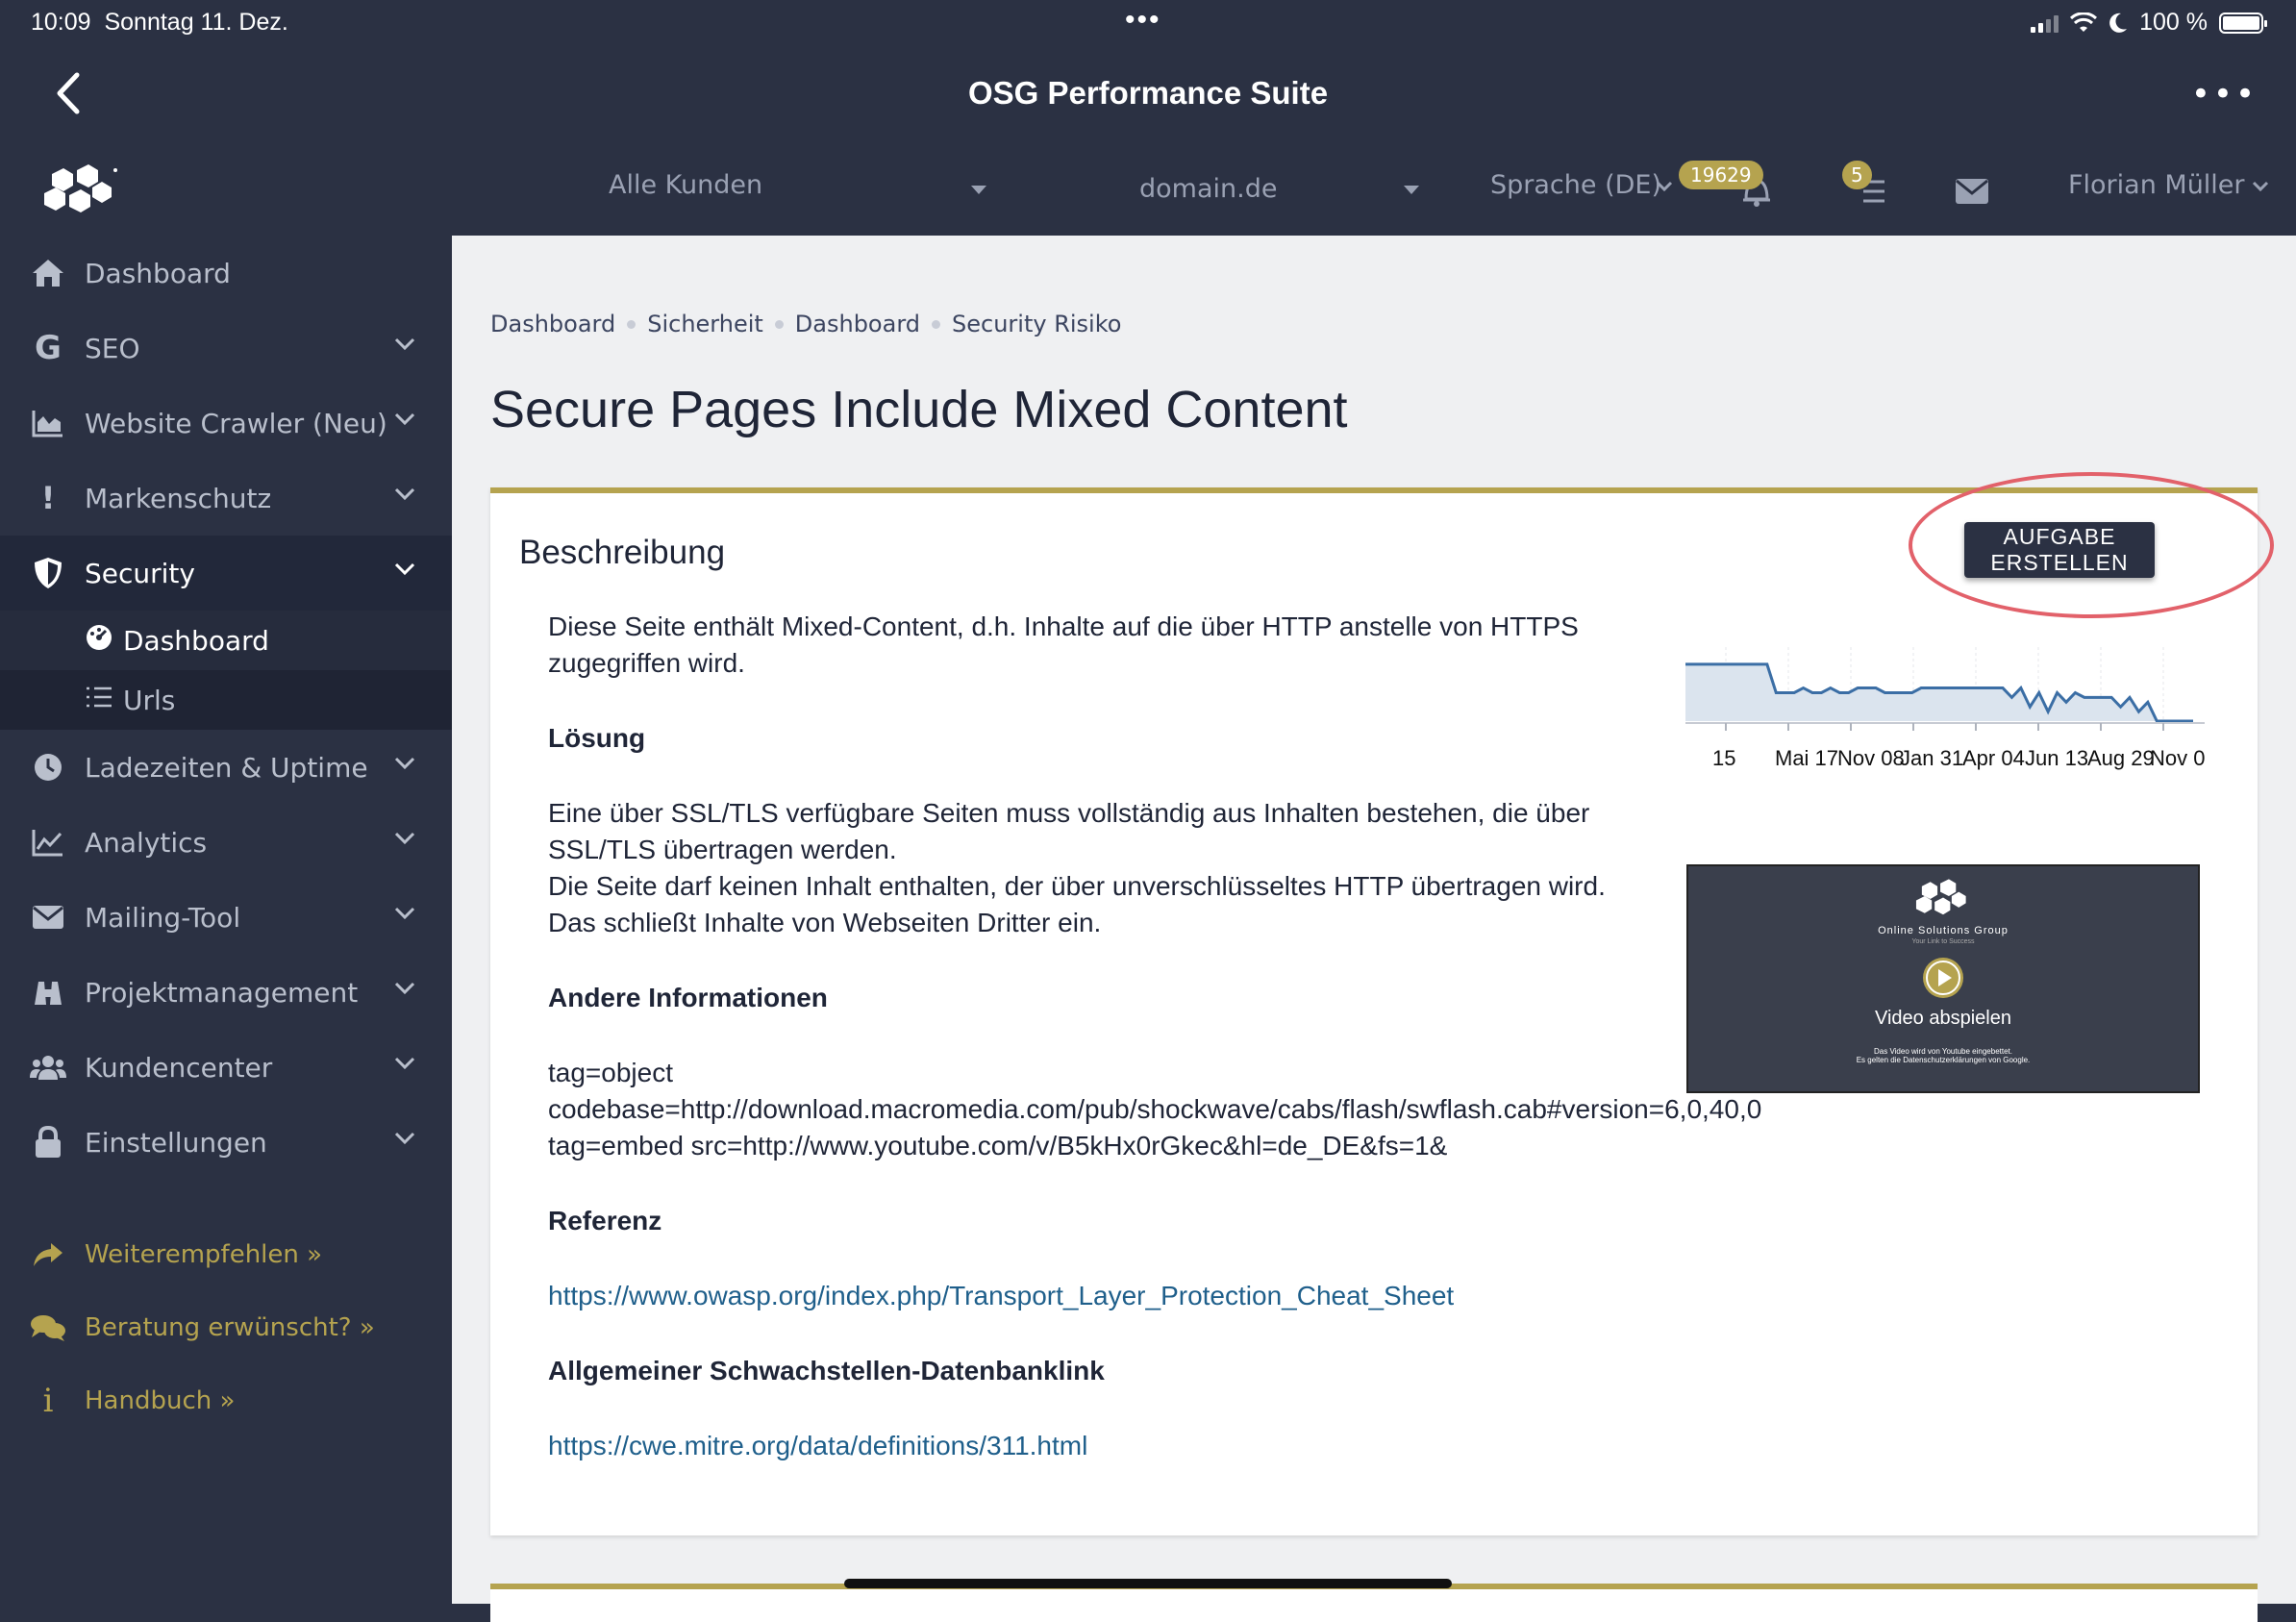 Image resolution: width=2296 pixels, height=1622 pixels. What do you see at coordinates (48, 1401) in the screenshot?
I see `info-icon: i` at bounding box center [48, 1401].